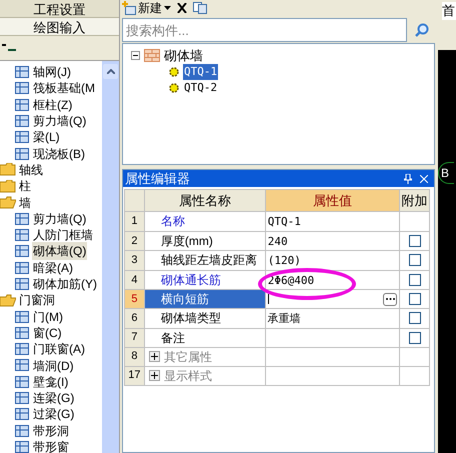 The height and width of the screenshot is (453, 456). What do you see at coordinates (278, 241) in the screenshot?
I see `property-value: 240` at bounding box center [278, 241].